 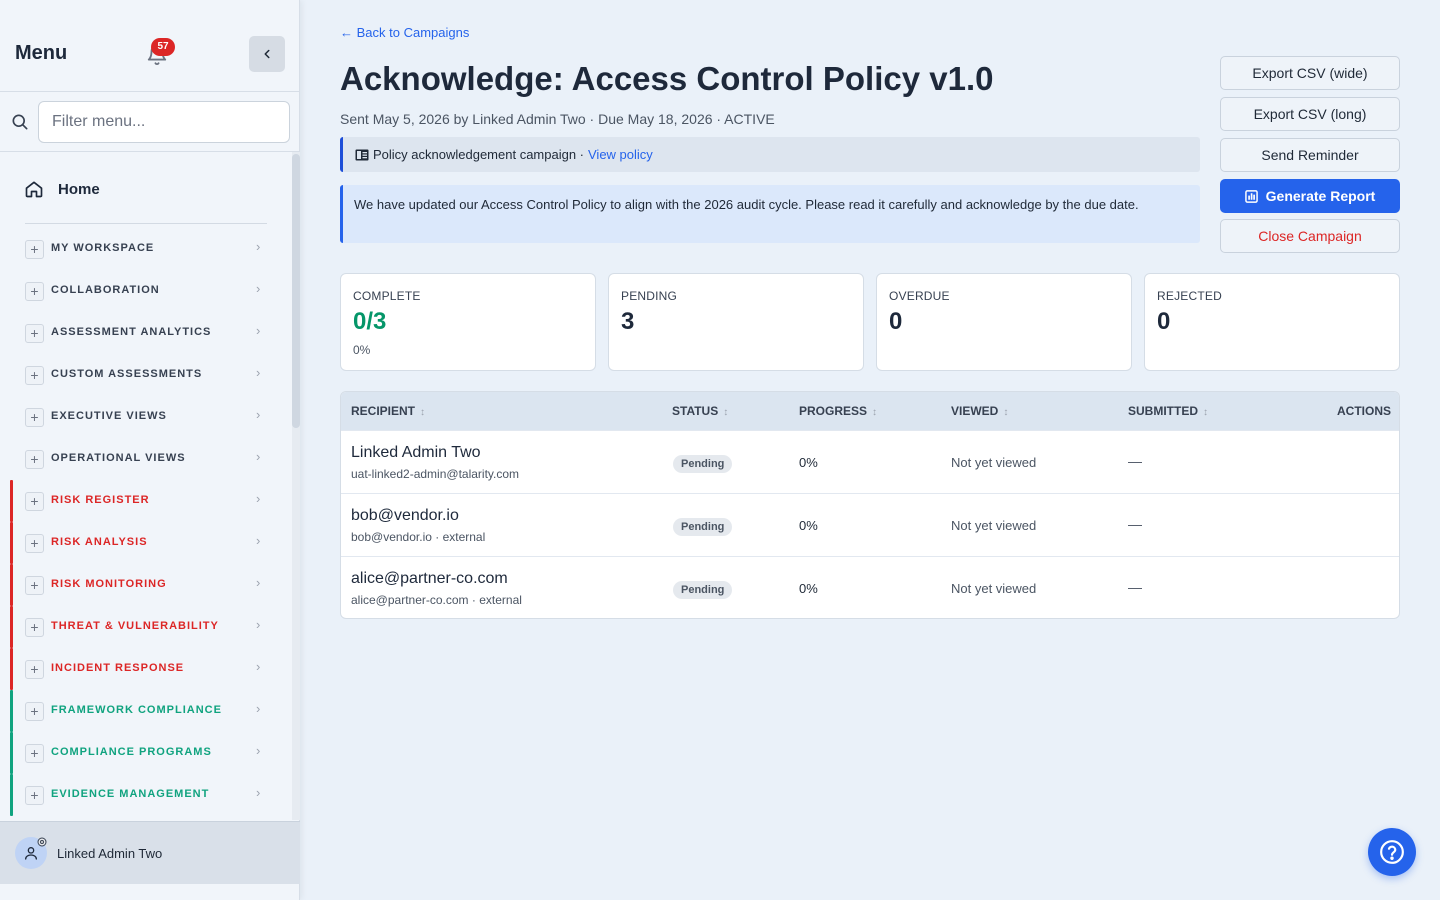 I want to click on home-icon, so click(x=34, y=189).